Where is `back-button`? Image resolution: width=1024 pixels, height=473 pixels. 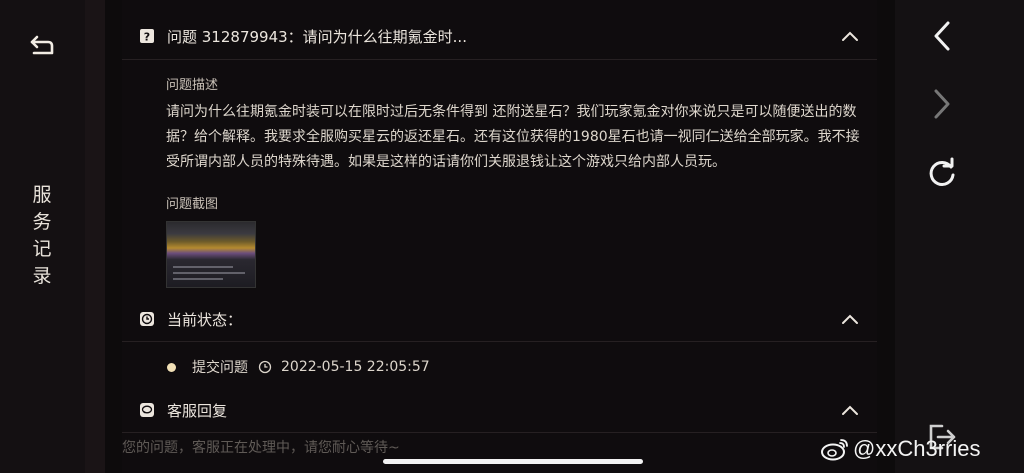
back-button is located at coordinates (42, 46).